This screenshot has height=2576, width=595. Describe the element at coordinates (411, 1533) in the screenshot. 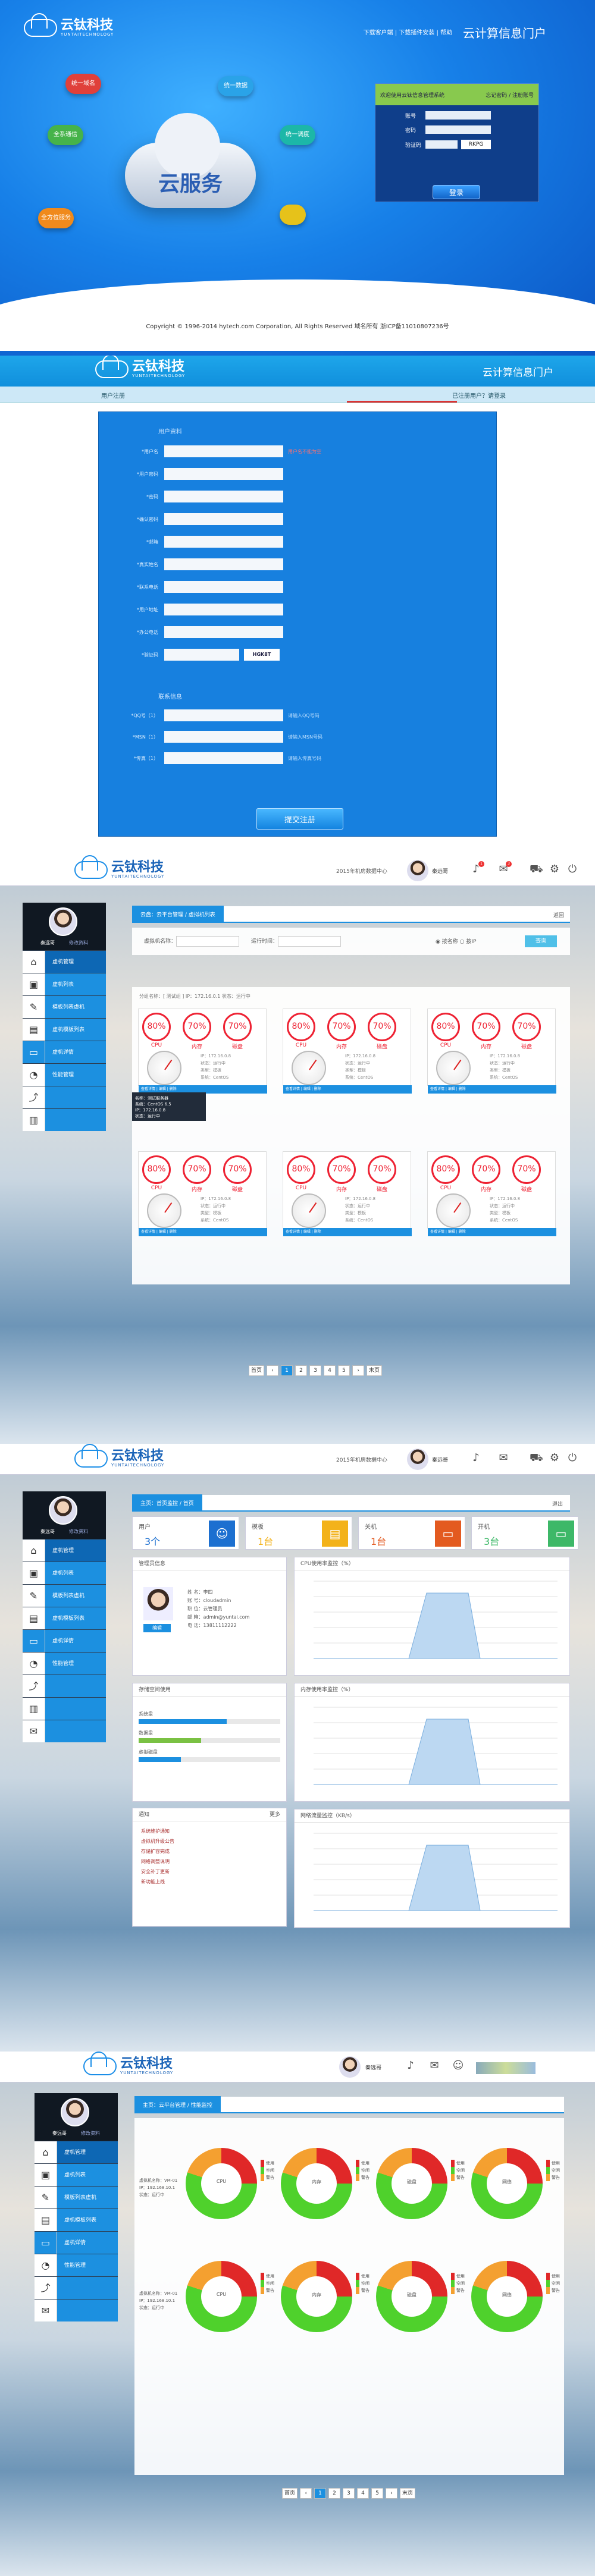

I see `stat-card: 关机 1台 ▭` at that location.